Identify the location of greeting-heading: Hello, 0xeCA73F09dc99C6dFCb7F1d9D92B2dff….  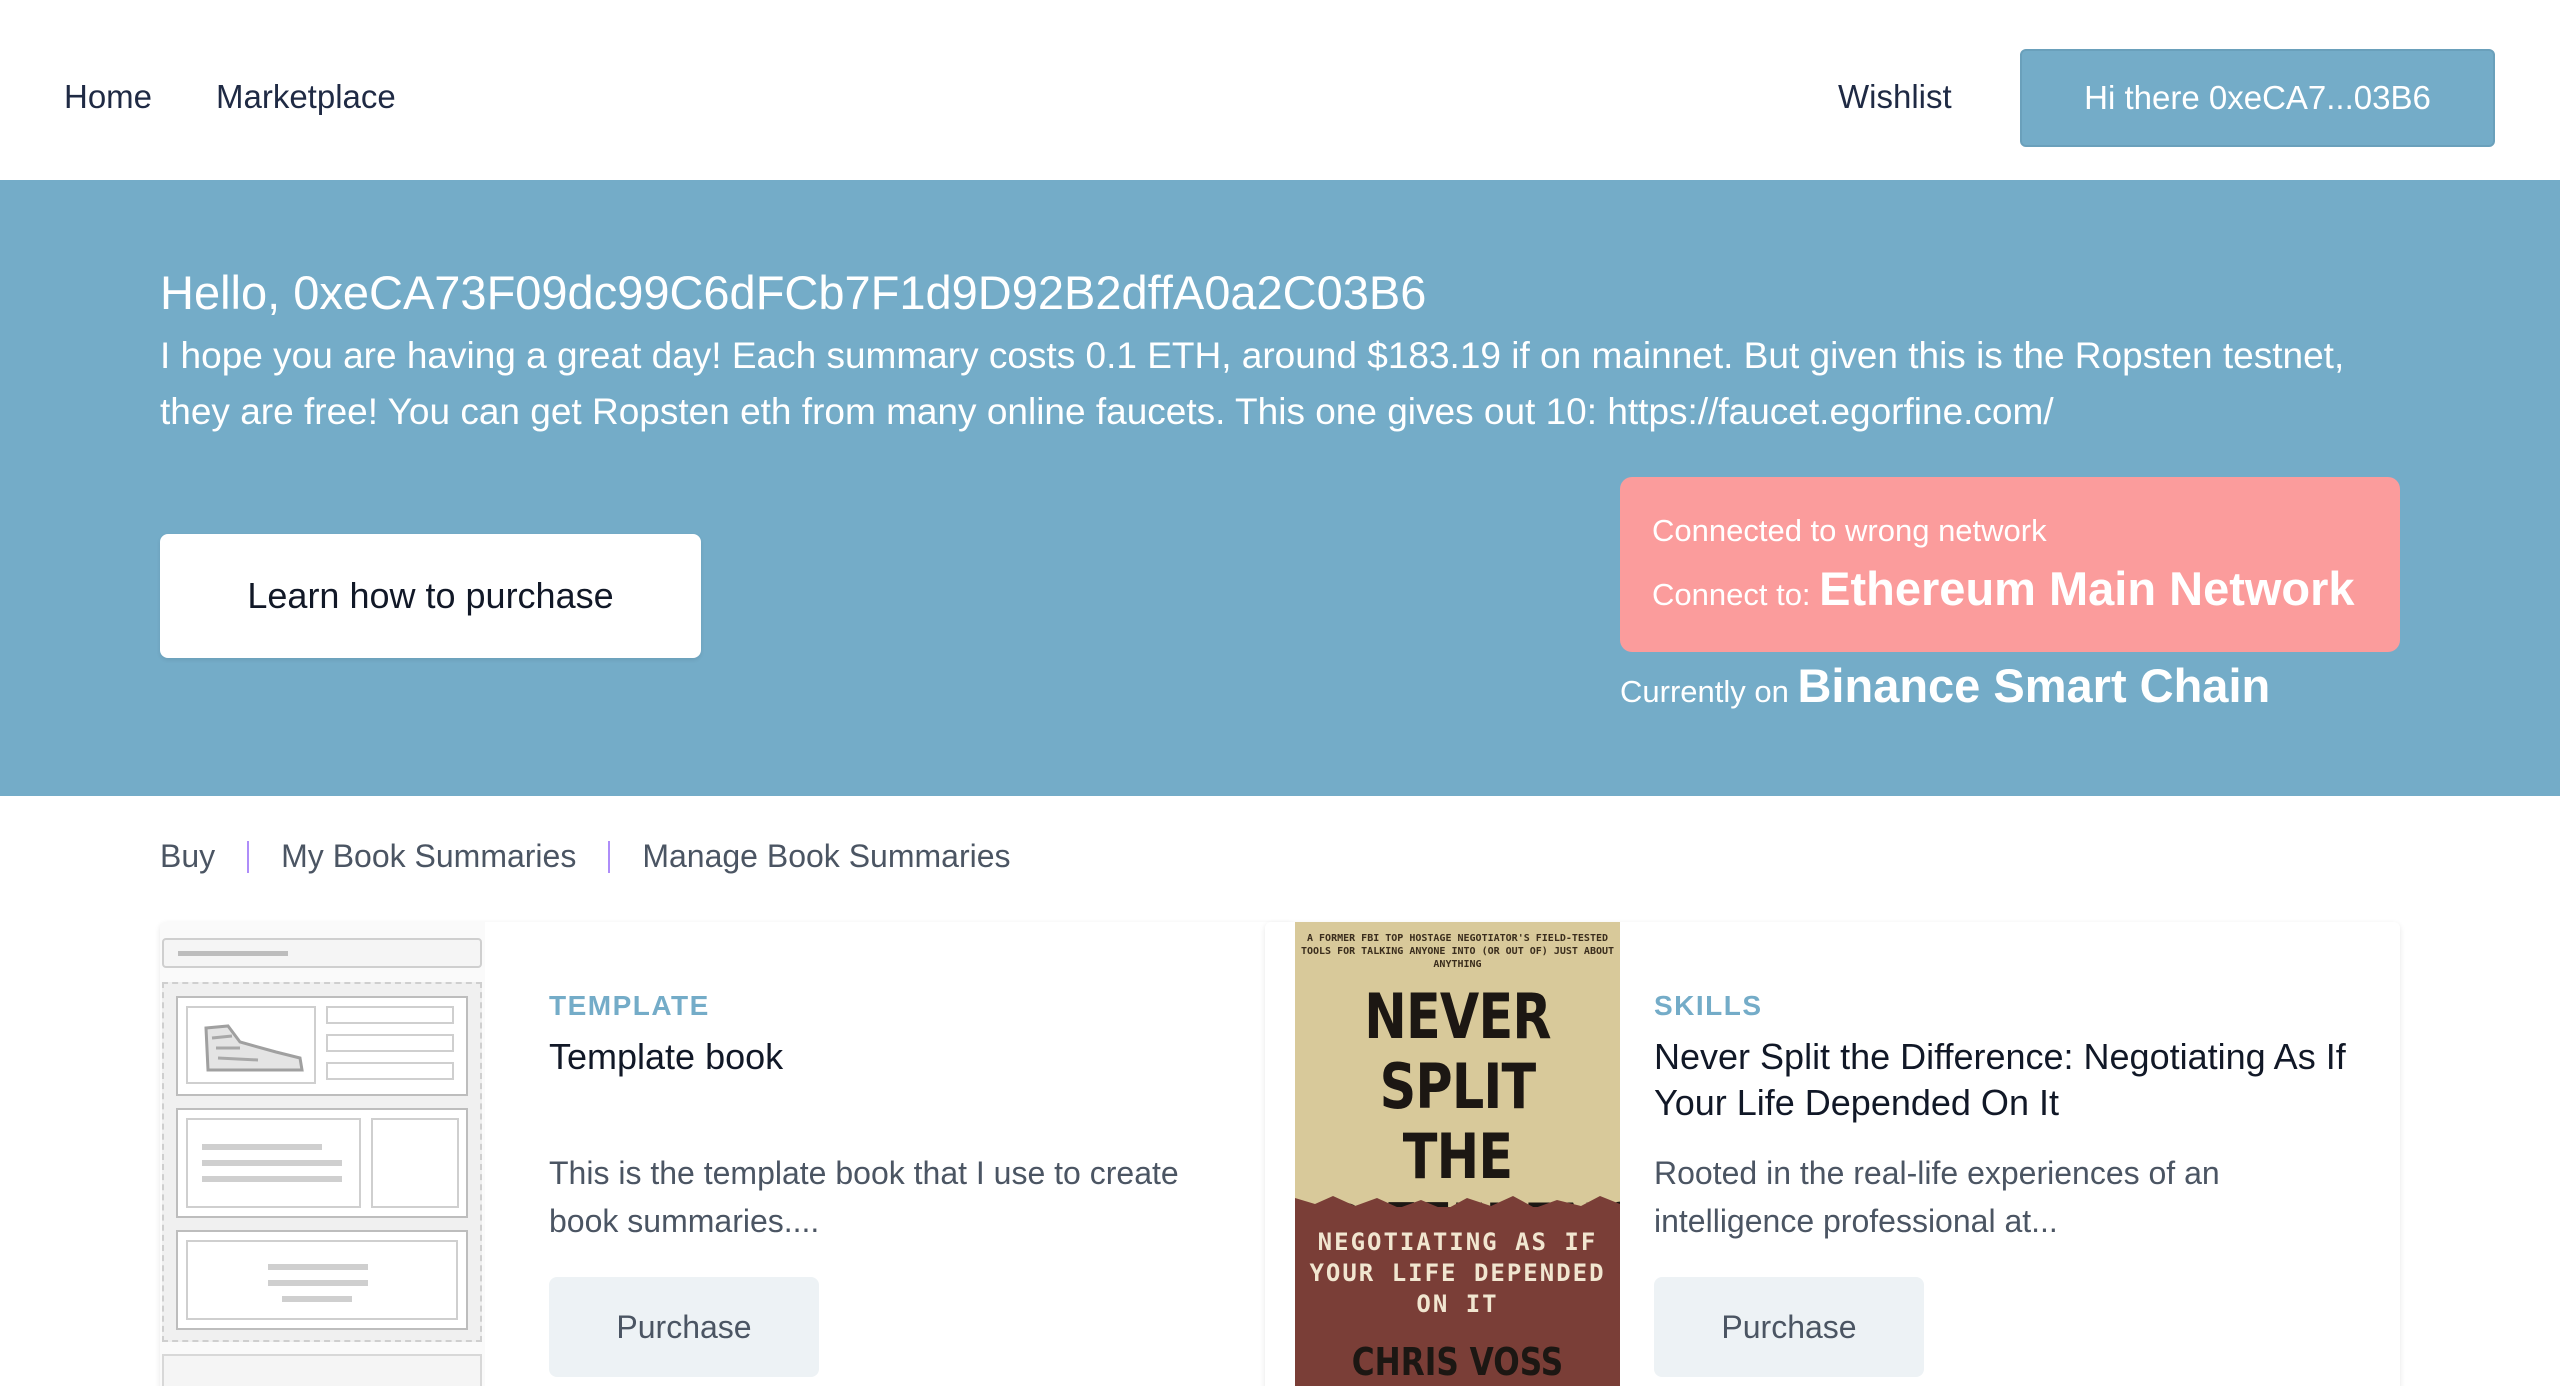
(793, 292).